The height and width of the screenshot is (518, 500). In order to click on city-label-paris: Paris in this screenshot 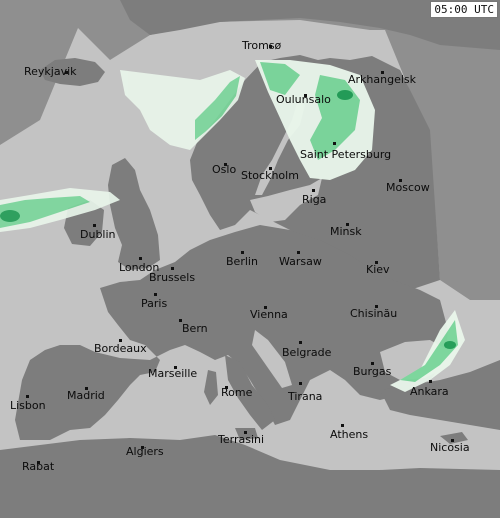, I will do `click(154, 303)`.